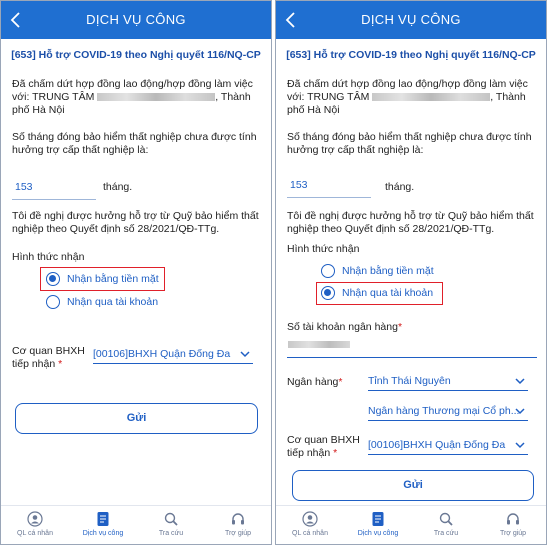 The image size is (547, 545). What do you see at coordinates (378, 519) in the screenshot?
I see `document-icon` at bounding box center [378, 519].